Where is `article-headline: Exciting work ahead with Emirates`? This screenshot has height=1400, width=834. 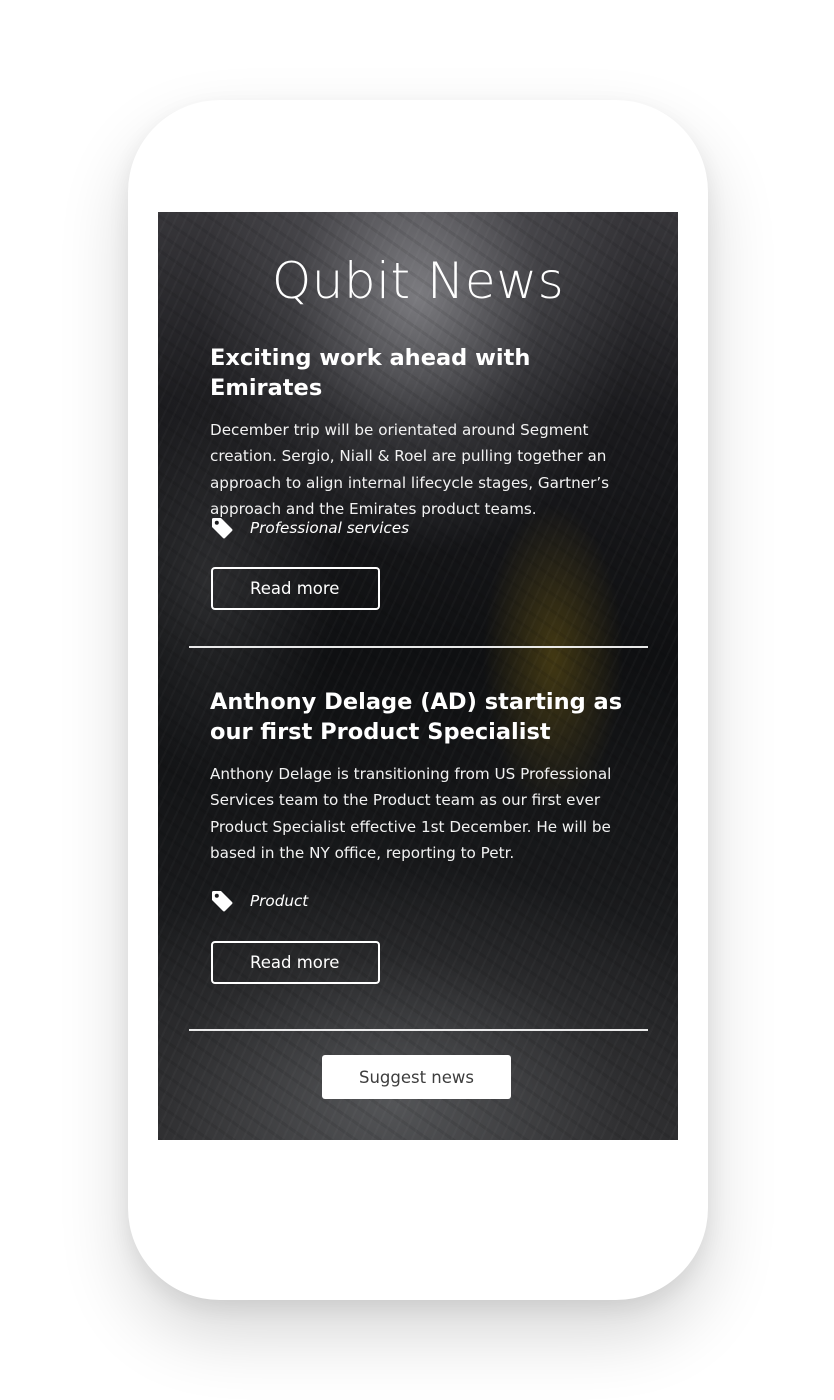
article-headline: Exciting work ahead with Emirates is located at coordinates (370, 373).